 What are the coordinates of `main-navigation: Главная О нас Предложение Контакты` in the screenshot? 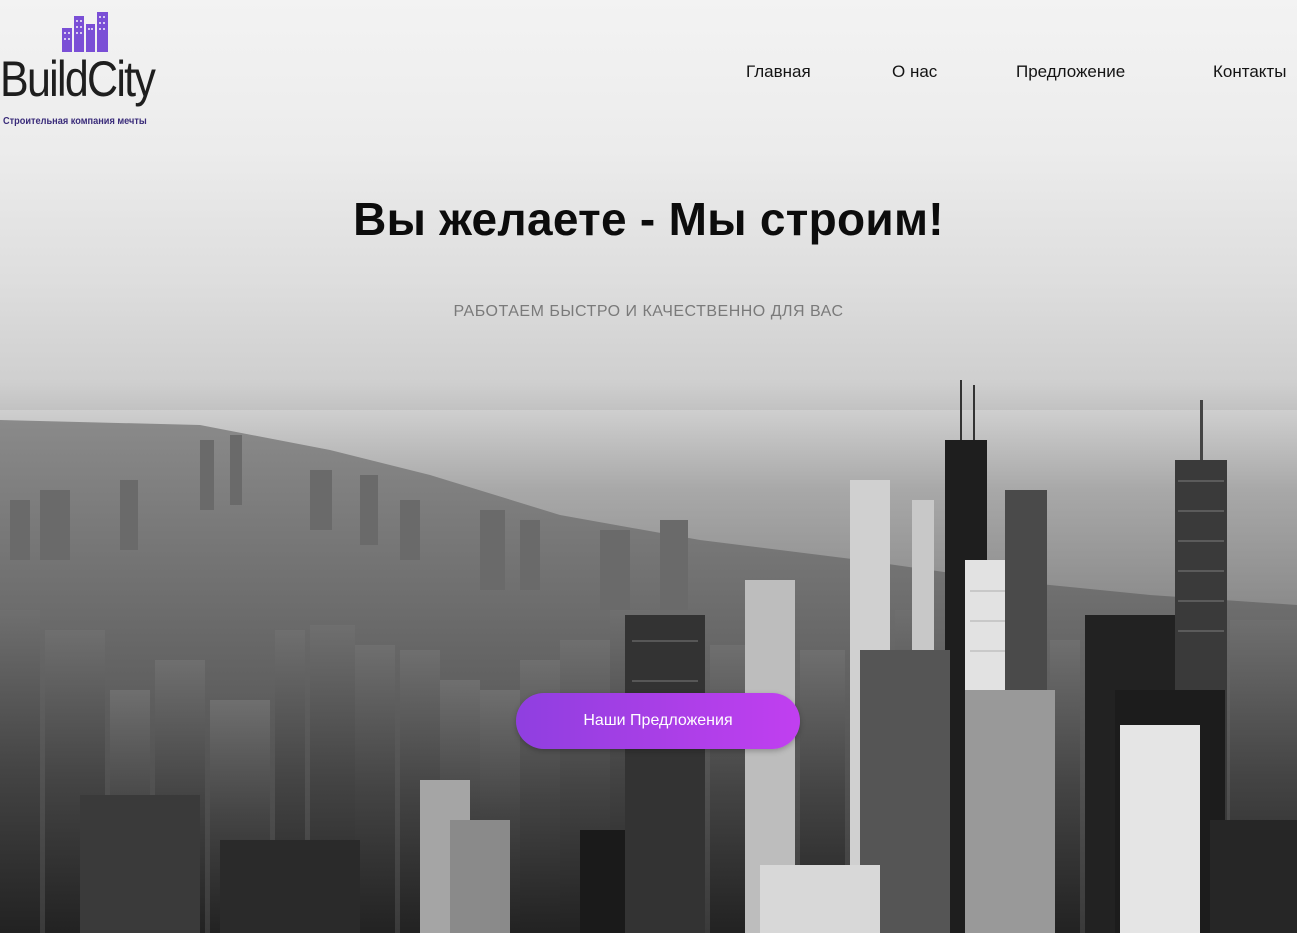 It's located at (648, 74).